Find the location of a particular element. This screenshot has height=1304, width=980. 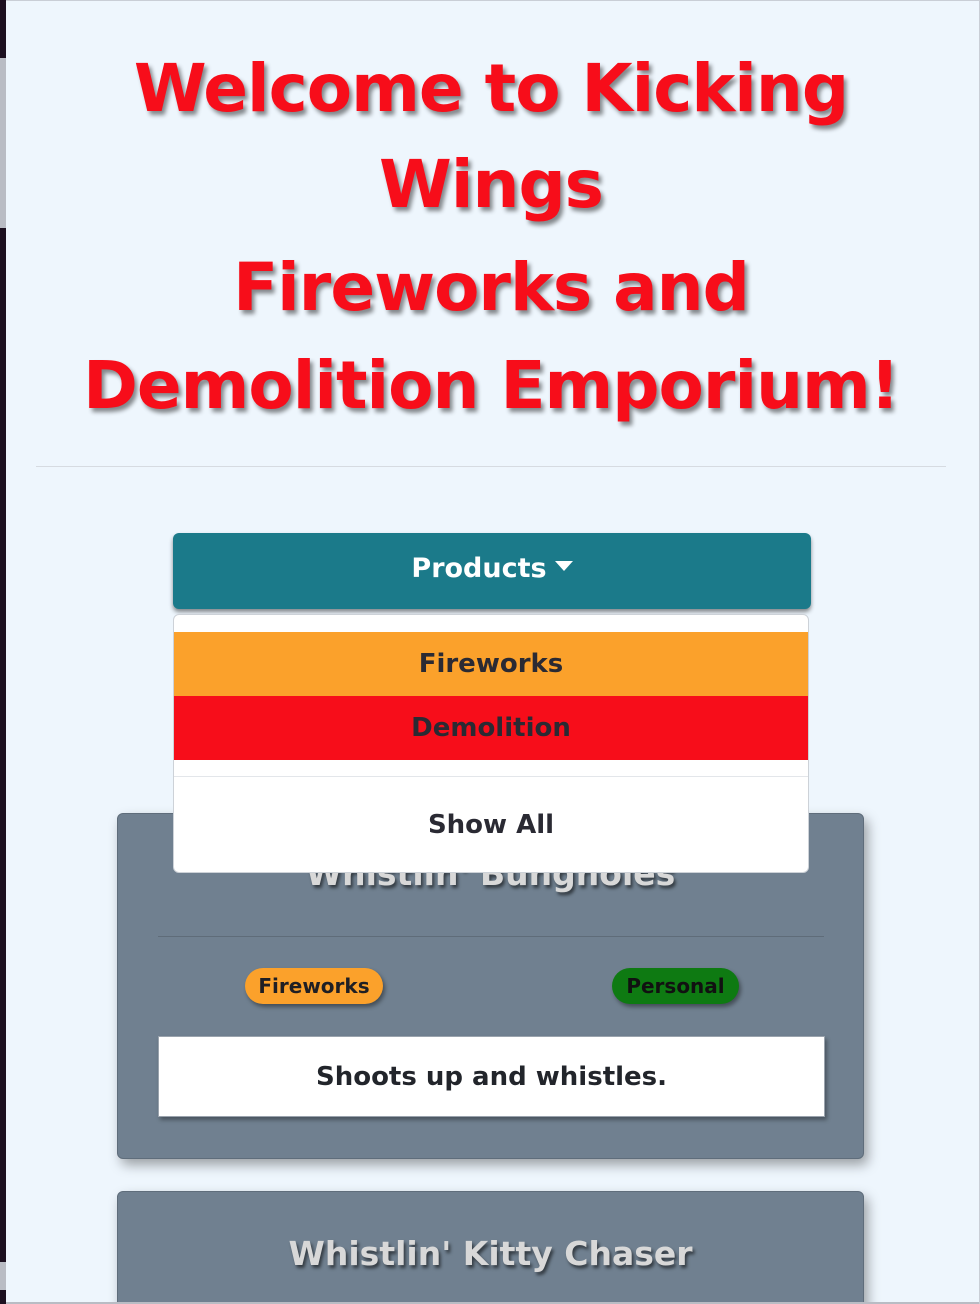

dropdown-item-label: Fireworks is located at coordinates (491, 664).